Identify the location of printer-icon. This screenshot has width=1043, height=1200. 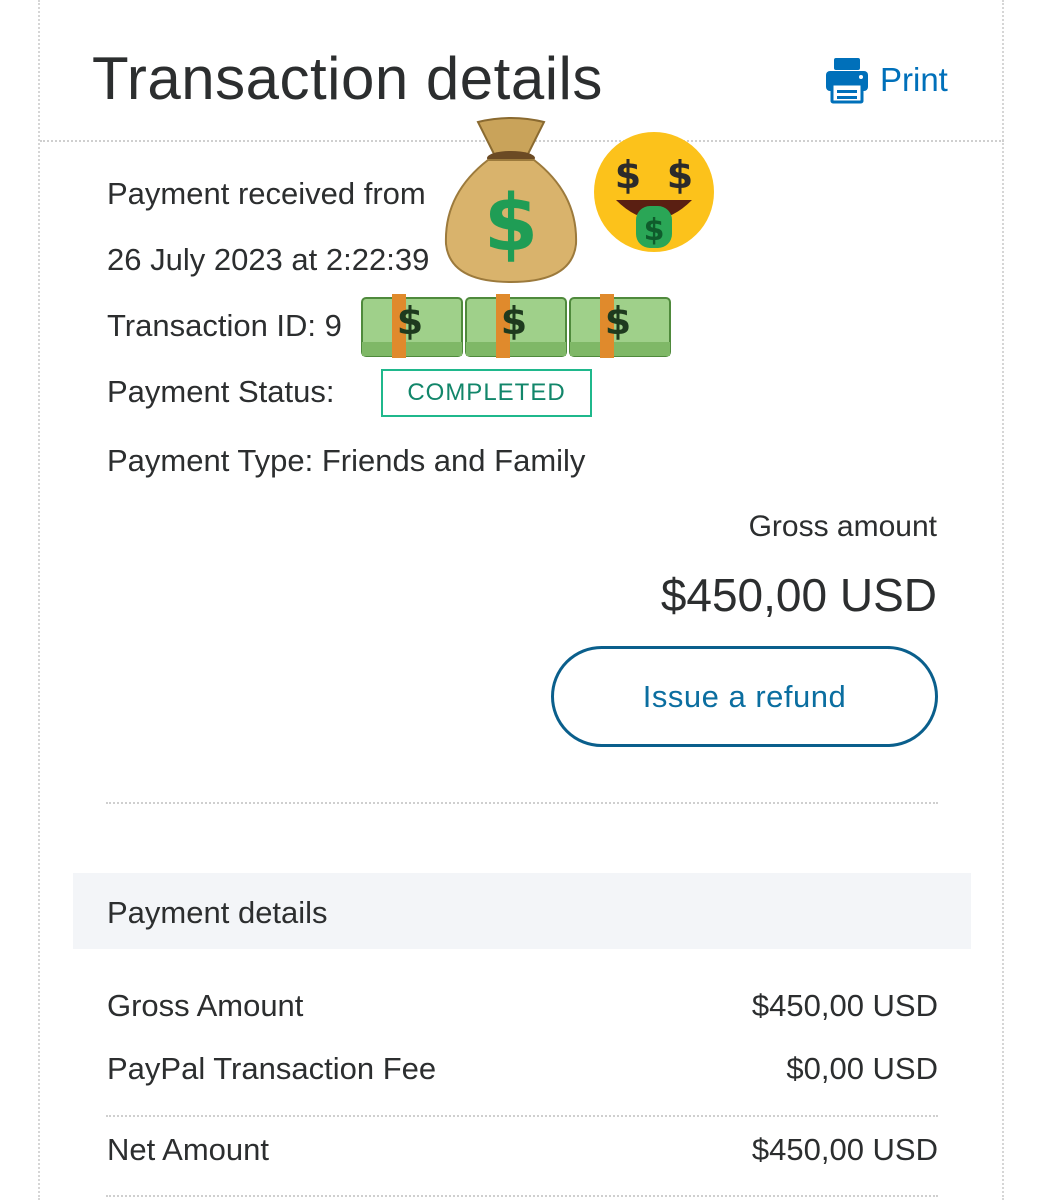
(847, 81).